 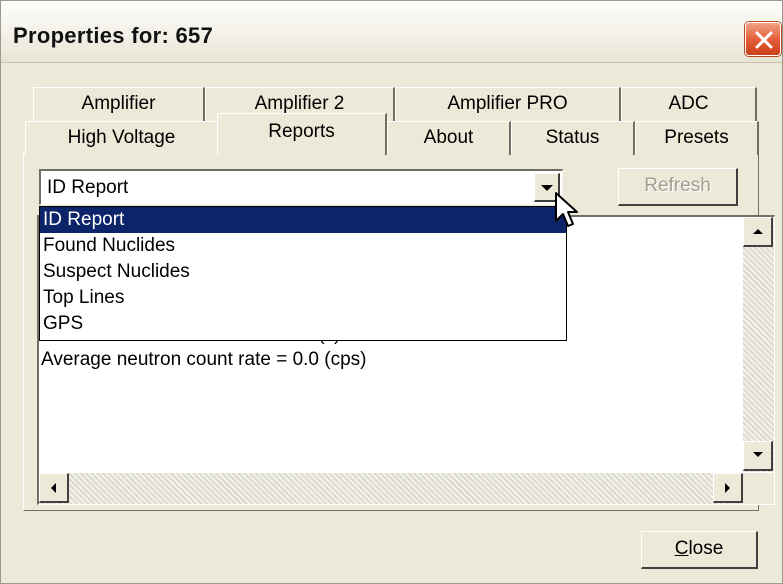 I want to click on dropdown-selected-value: ID Report, so click(x=88, y=187).